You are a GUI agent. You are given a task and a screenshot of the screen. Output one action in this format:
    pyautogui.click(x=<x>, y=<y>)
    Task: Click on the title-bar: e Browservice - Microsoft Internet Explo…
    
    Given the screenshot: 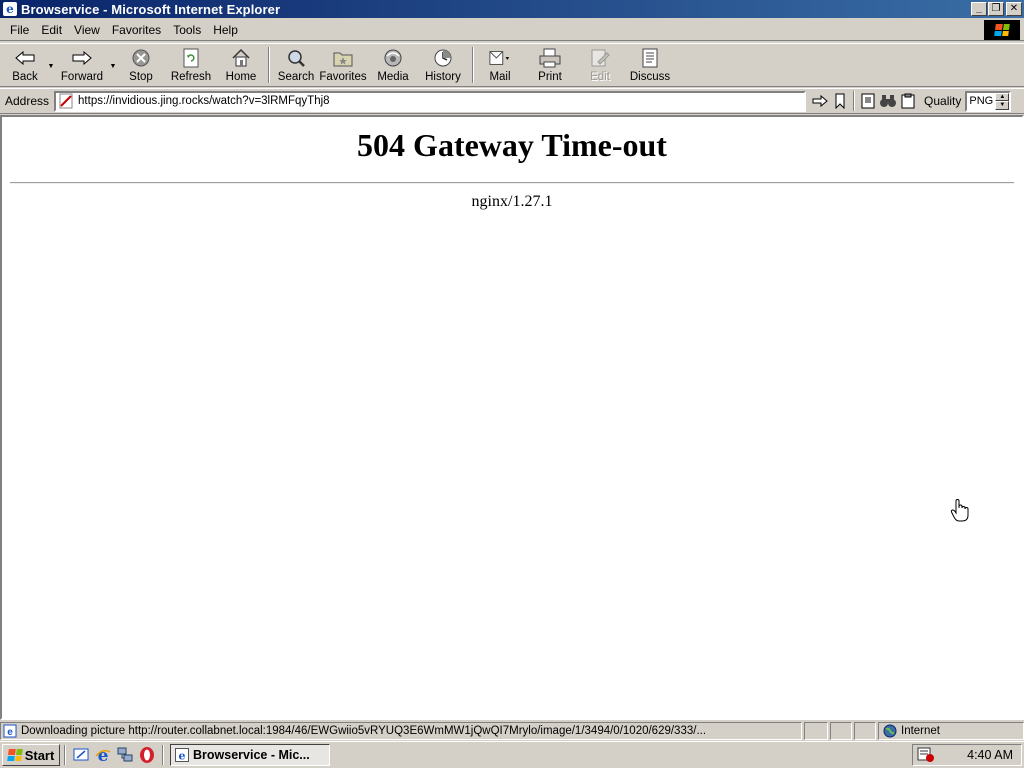 What is the action you would take?
    pyautogui.click(x=512, y=9)
    